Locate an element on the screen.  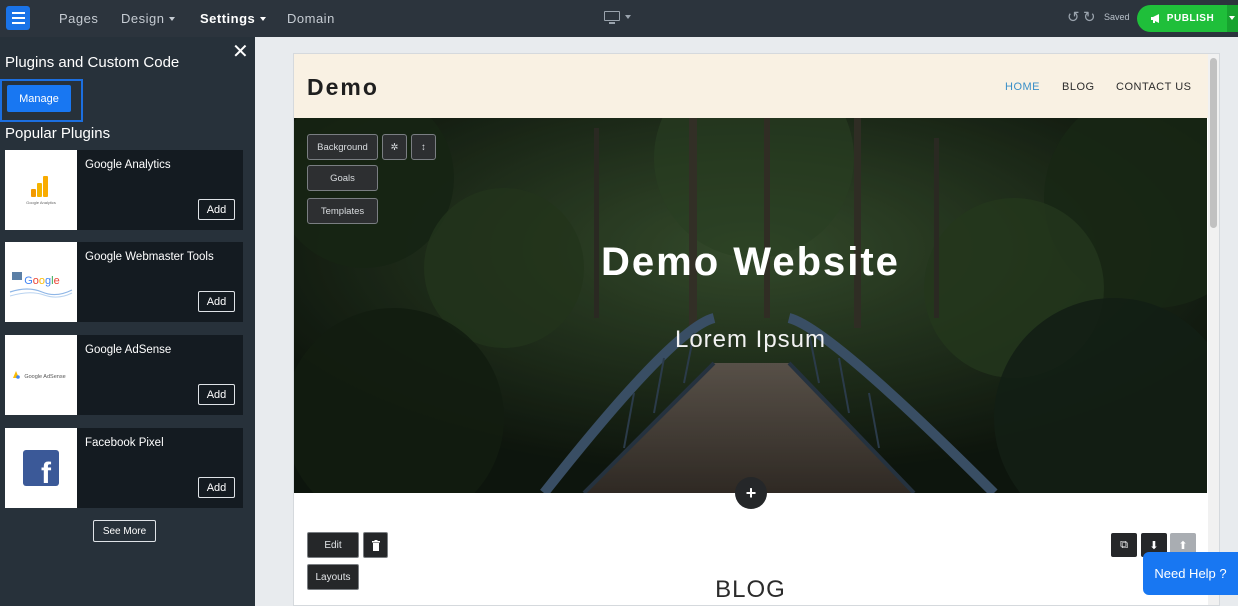
plugin-name: Google Webmaster Tools is located at coordinates (149, 257).